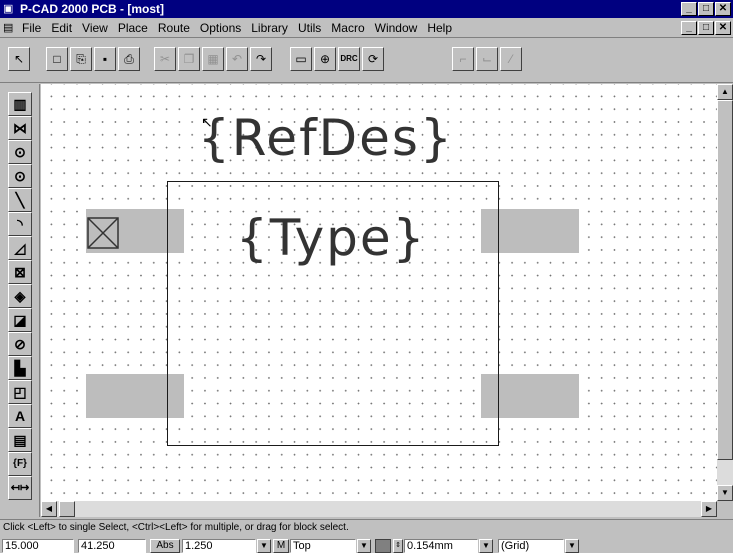  I want to click on cut-button: ✂, so click(165, 59).